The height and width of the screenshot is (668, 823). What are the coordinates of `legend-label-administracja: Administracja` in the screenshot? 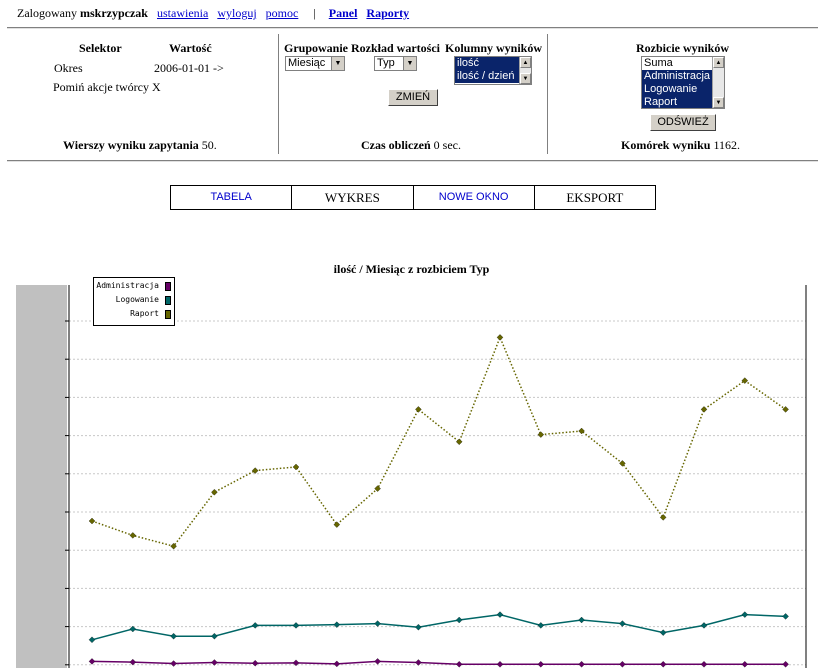 It's located at (127, 285).